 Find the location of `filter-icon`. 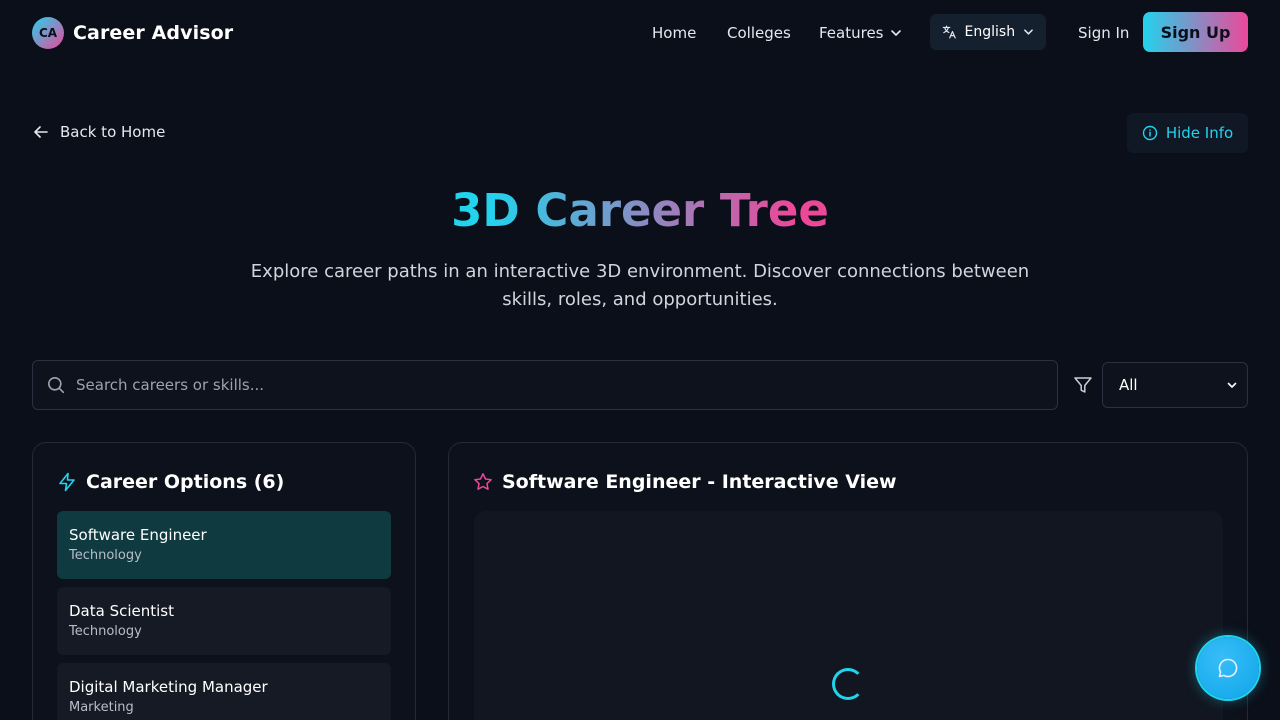

filter-icon is located at coordinates (1083, 385).